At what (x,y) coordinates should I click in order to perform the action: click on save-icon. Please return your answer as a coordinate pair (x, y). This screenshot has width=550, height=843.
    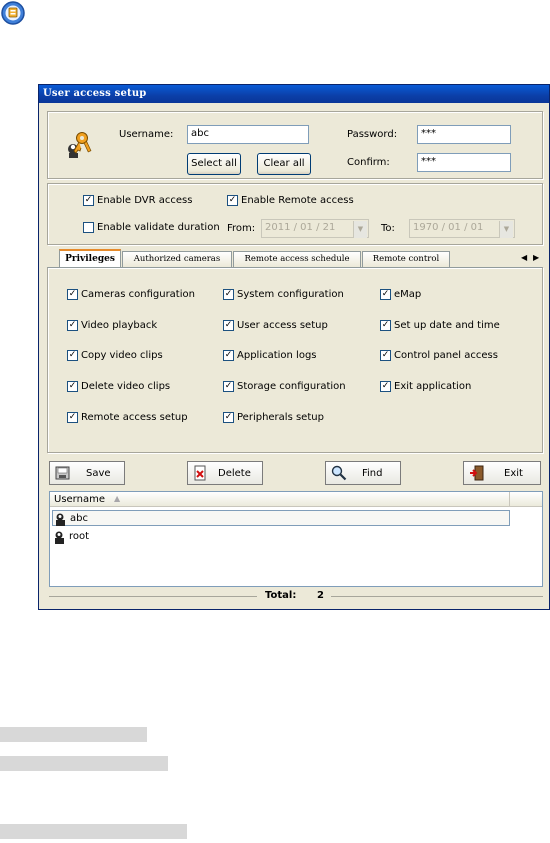
    Looking at the image, I should click on (63, 473).